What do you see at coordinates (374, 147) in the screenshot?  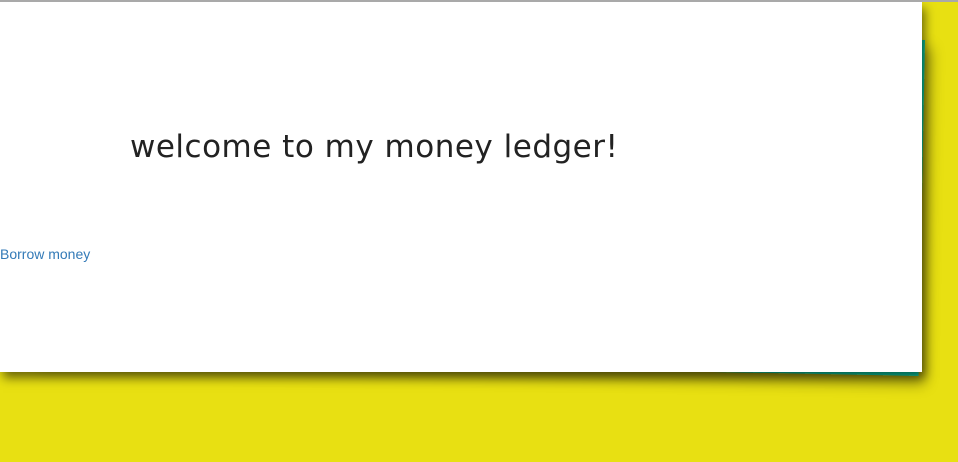 I see `page-title: welcome to my money ledger!` at bounding box center [374, 147].